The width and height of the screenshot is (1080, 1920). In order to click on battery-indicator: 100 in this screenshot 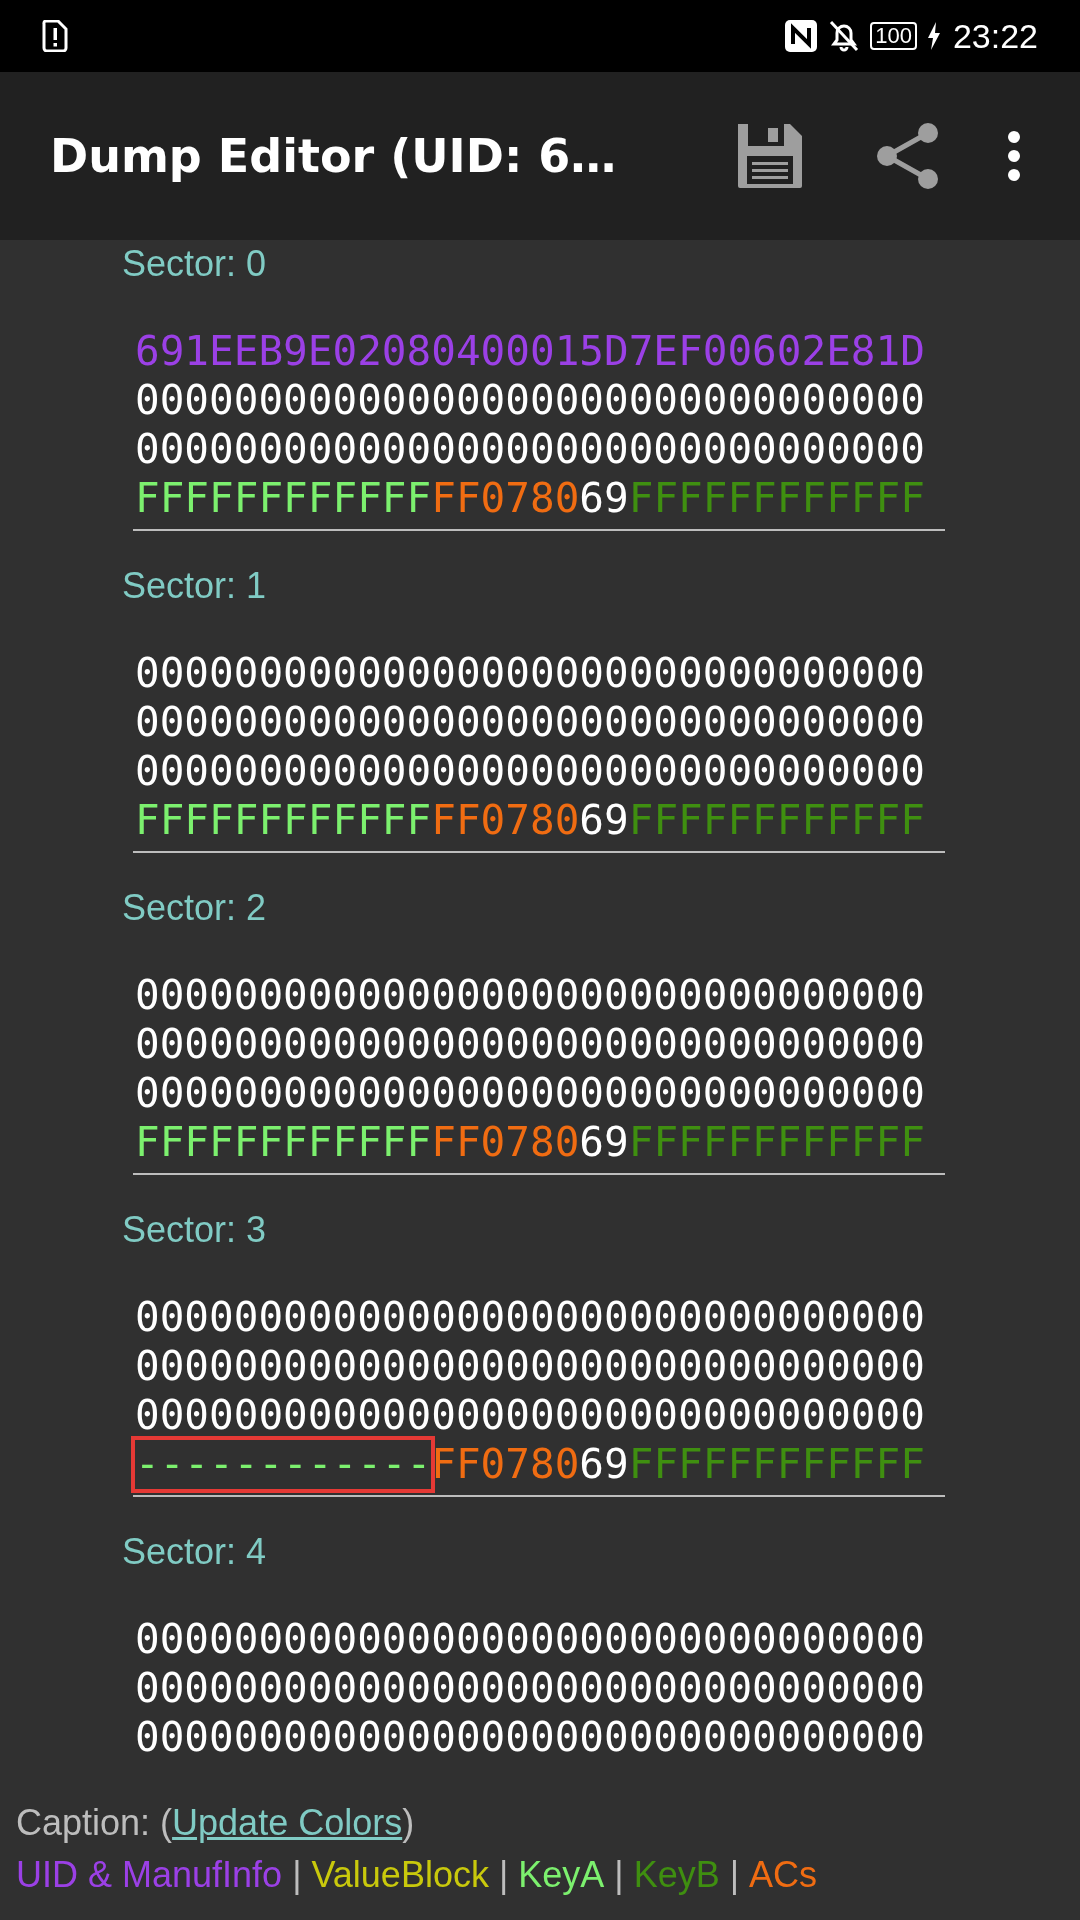, I will do `click(893, 36)`.